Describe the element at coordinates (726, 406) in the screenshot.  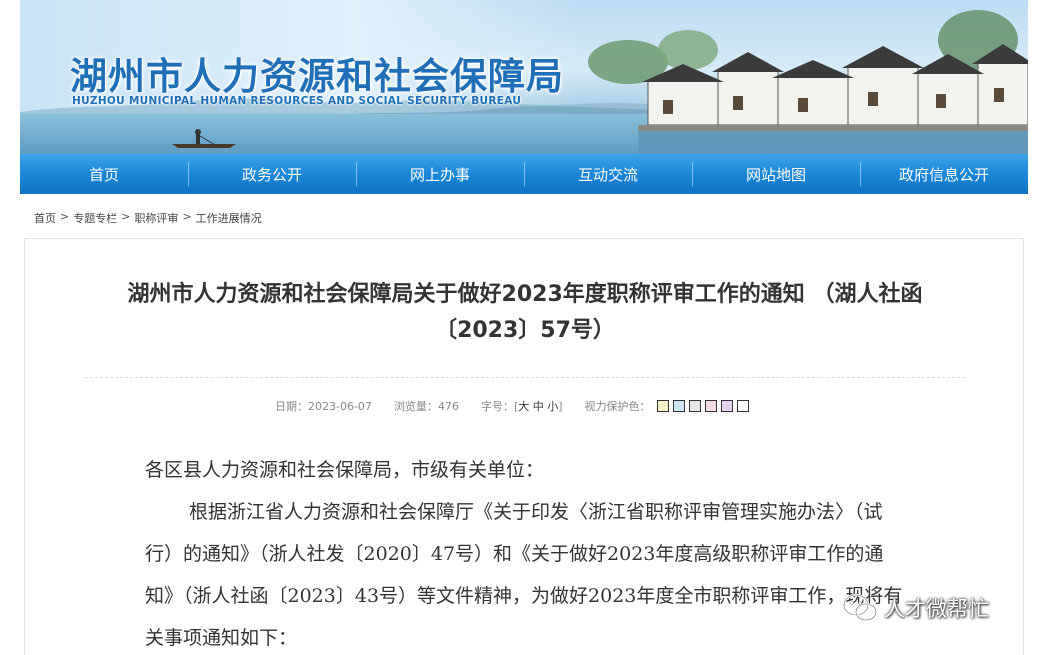
I see `swatch-purple` at that location.